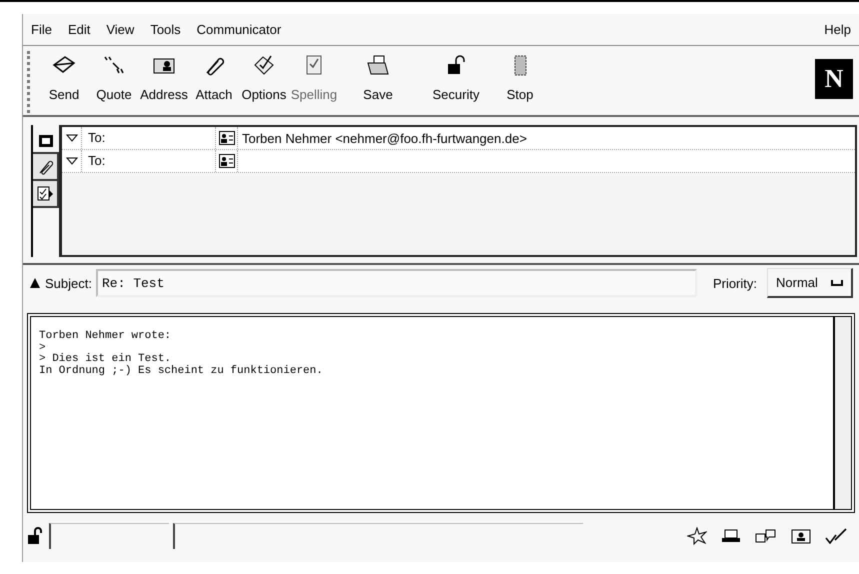 This screenshot has width=859, height=574. What do you see at coordinates (842, 413) in the screenshot?
I see `scrollbar` at bounding box center [842, 413].